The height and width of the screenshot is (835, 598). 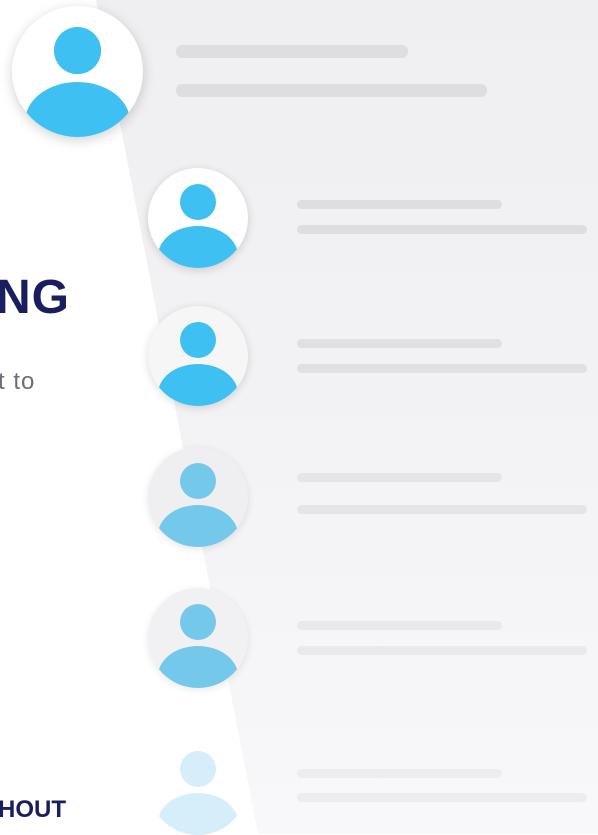 What do you see at coordinates (18, 381) in the screenshot?
I see `body-text: t to` at bounding box center [18, 381].